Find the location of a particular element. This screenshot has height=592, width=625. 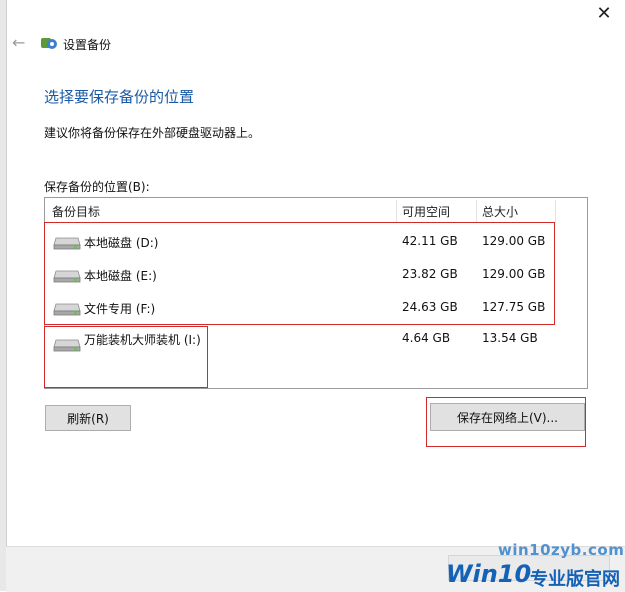

list-header: 备份目标 可用空间 总大小 is located at coordinates (300, 210).